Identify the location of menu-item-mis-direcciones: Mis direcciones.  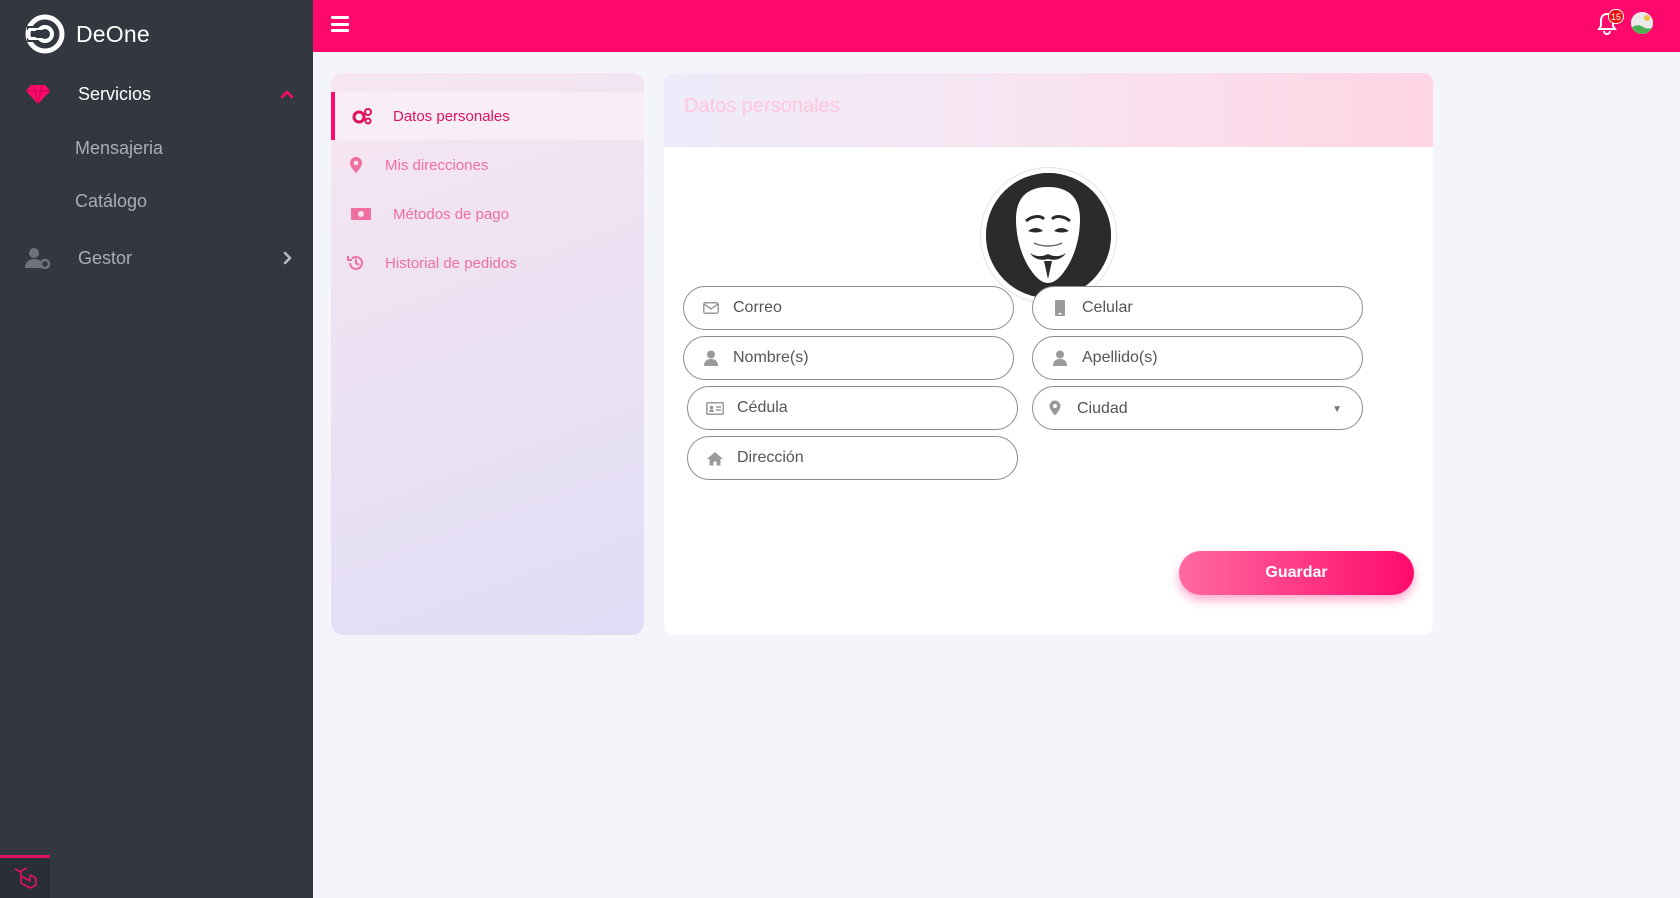
(487, 165).